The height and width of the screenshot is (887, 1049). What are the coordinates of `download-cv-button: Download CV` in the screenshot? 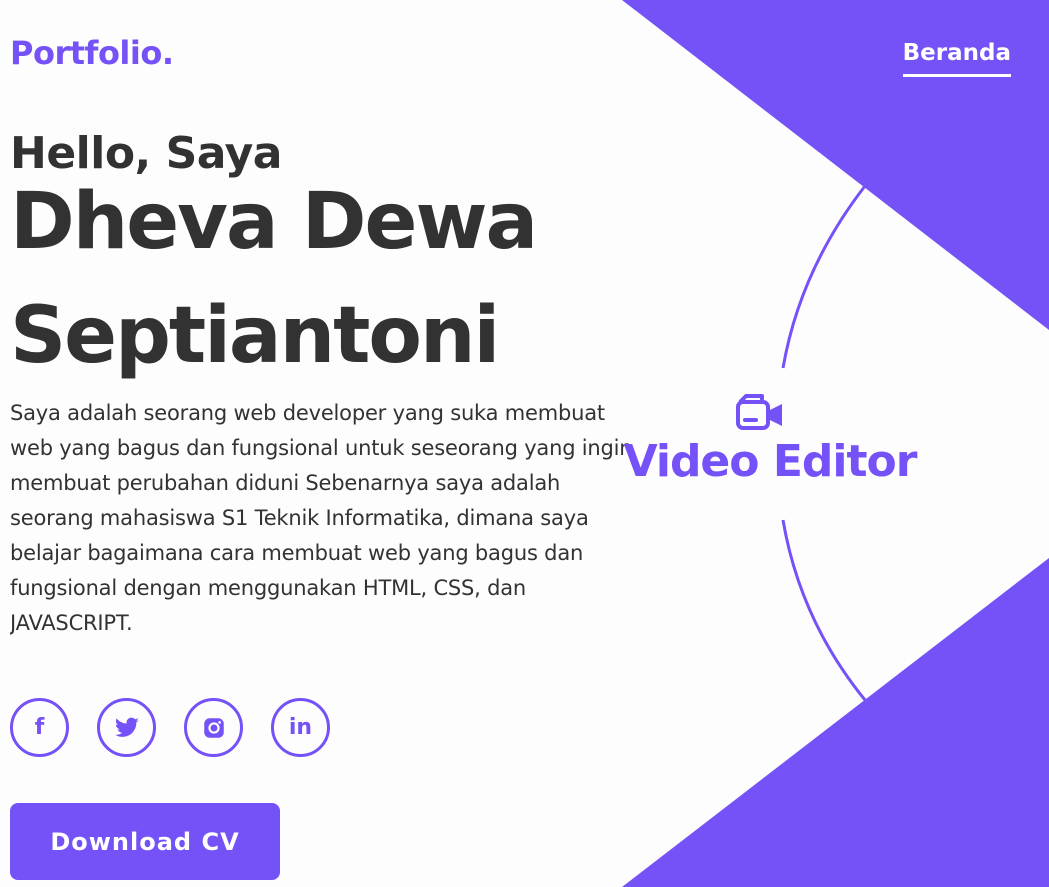 It's located at (145, 841).